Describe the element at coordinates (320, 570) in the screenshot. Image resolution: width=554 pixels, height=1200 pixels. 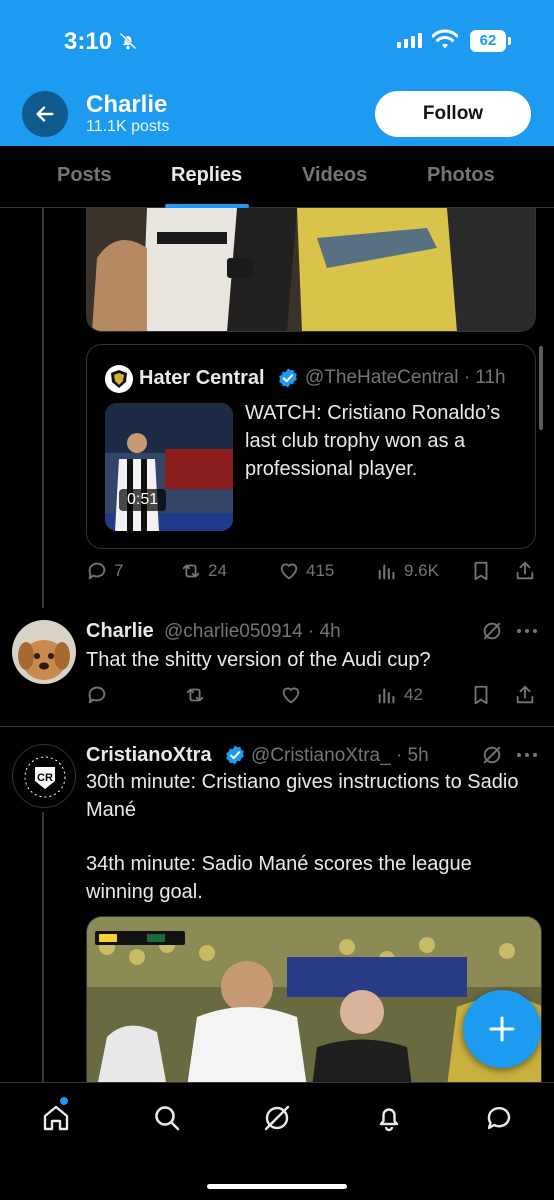
I see `like-count: 415` at that location.